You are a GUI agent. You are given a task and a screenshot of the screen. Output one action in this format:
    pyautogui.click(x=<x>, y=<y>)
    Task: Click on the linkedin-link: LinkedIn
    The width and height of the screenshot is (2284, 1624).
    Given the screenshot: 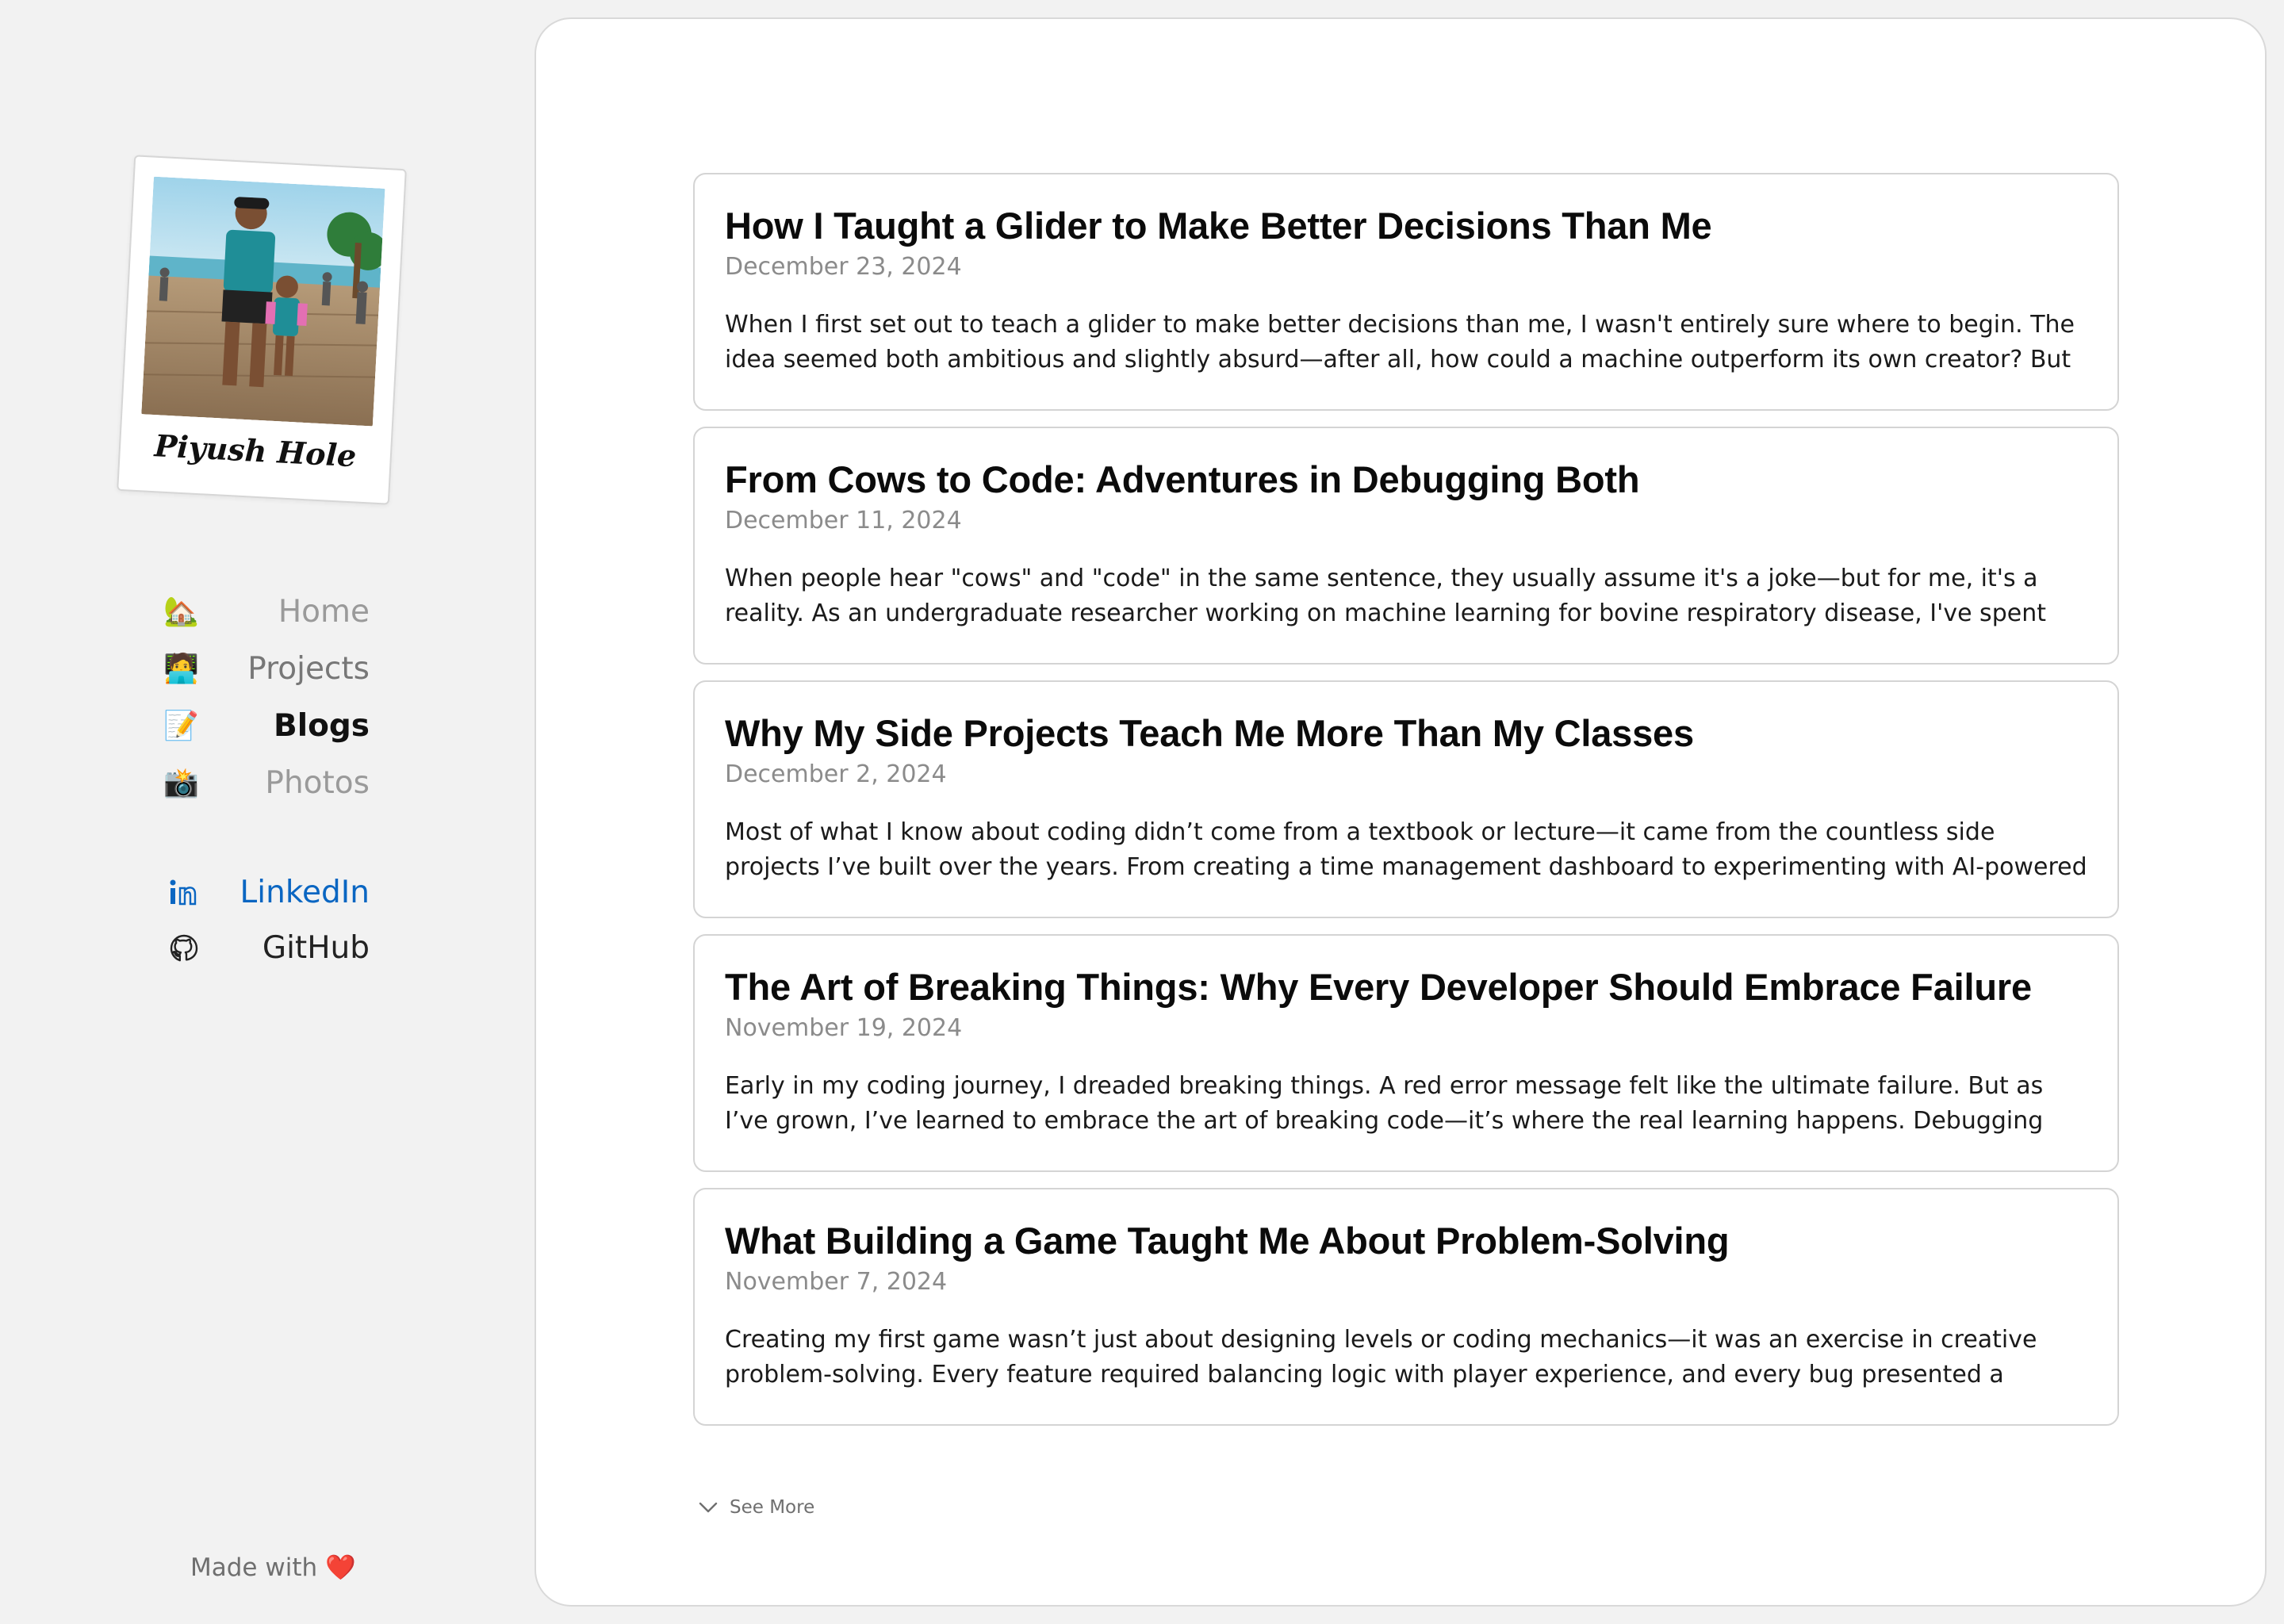 What is the action you would take?
    pyautogui.click(x=264, y=892)
    